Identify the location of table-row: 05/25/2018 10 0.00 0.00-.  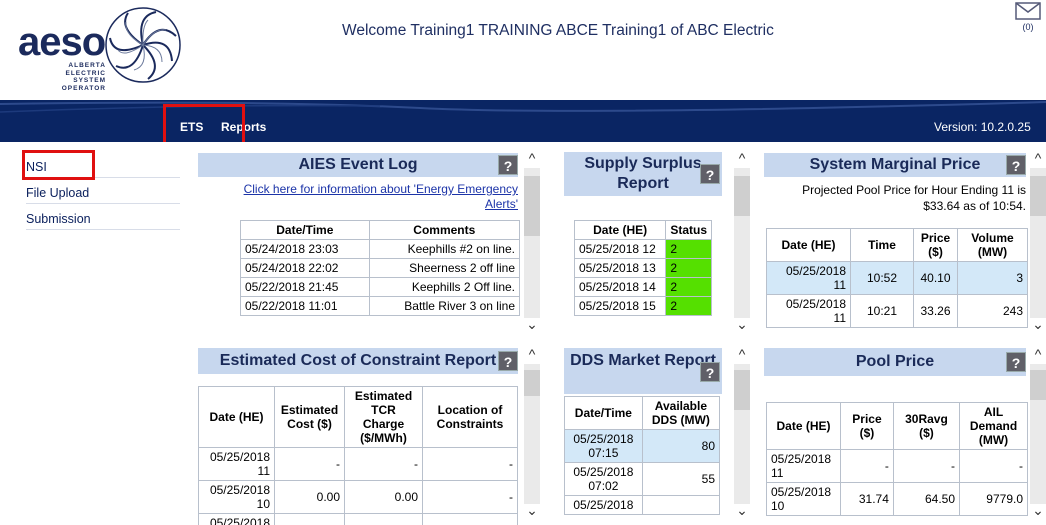
(358, 497).